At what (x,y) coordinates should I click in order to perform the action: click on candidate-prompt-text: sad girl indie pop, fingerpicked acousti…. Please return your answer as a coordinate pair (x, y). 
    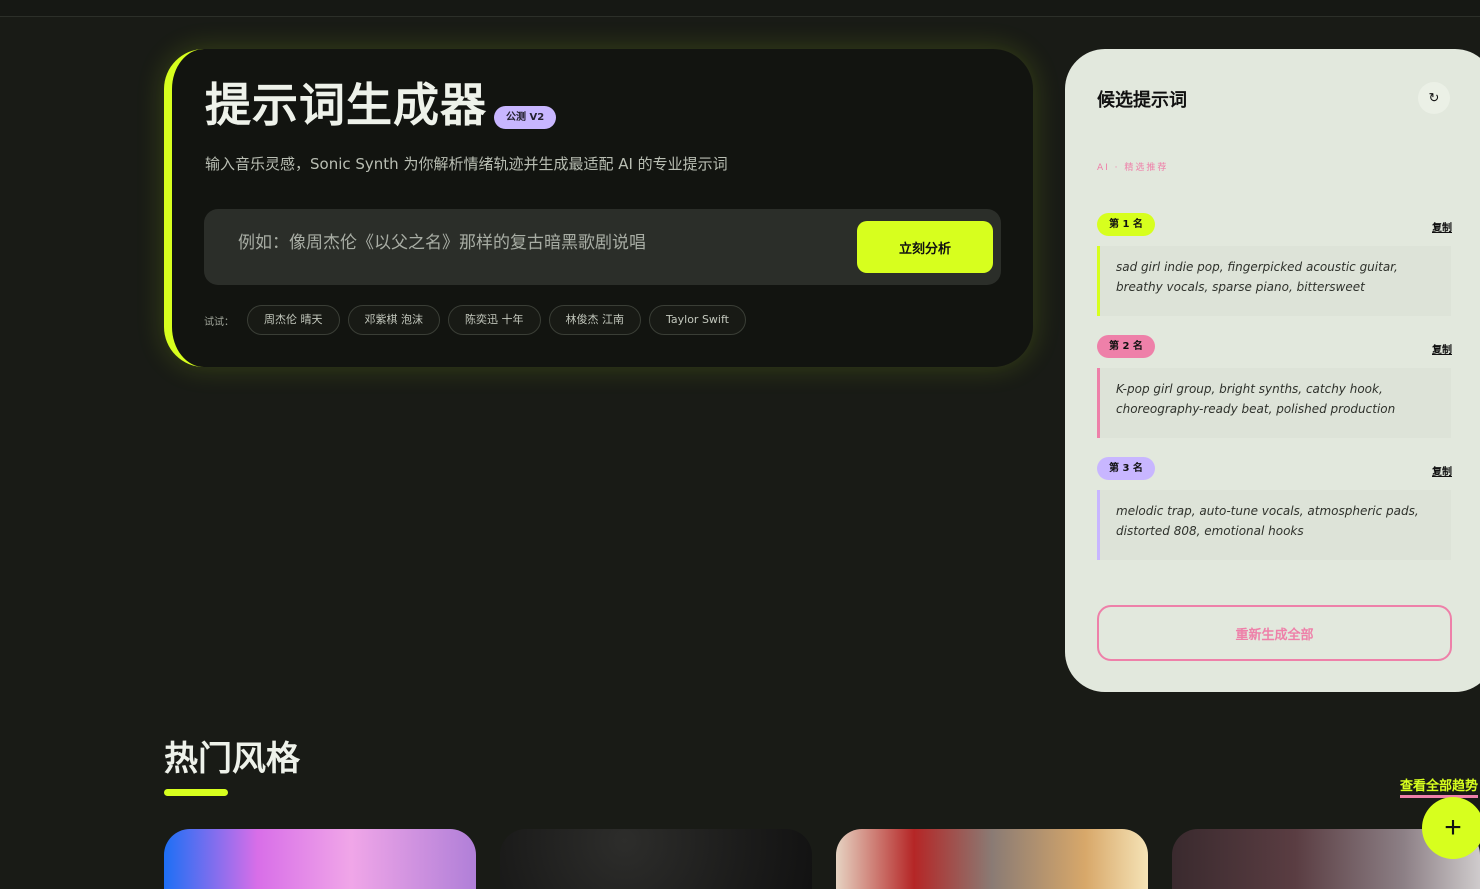
    Looking at the image, I should click on (1274, 281).